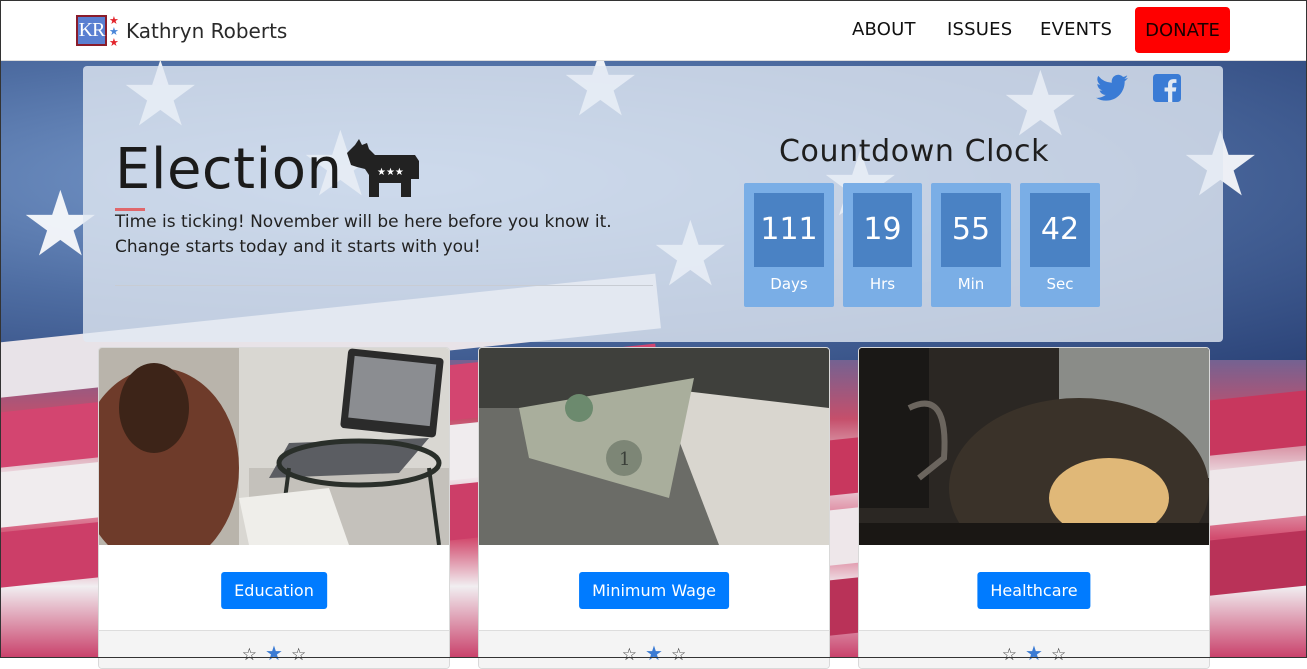 The width and height of the screenshot is (1307, 669). What do you see at coordinates (229, 169) in the screenshot?
I see `hero-title: Election` at bounding box center [229, 169].